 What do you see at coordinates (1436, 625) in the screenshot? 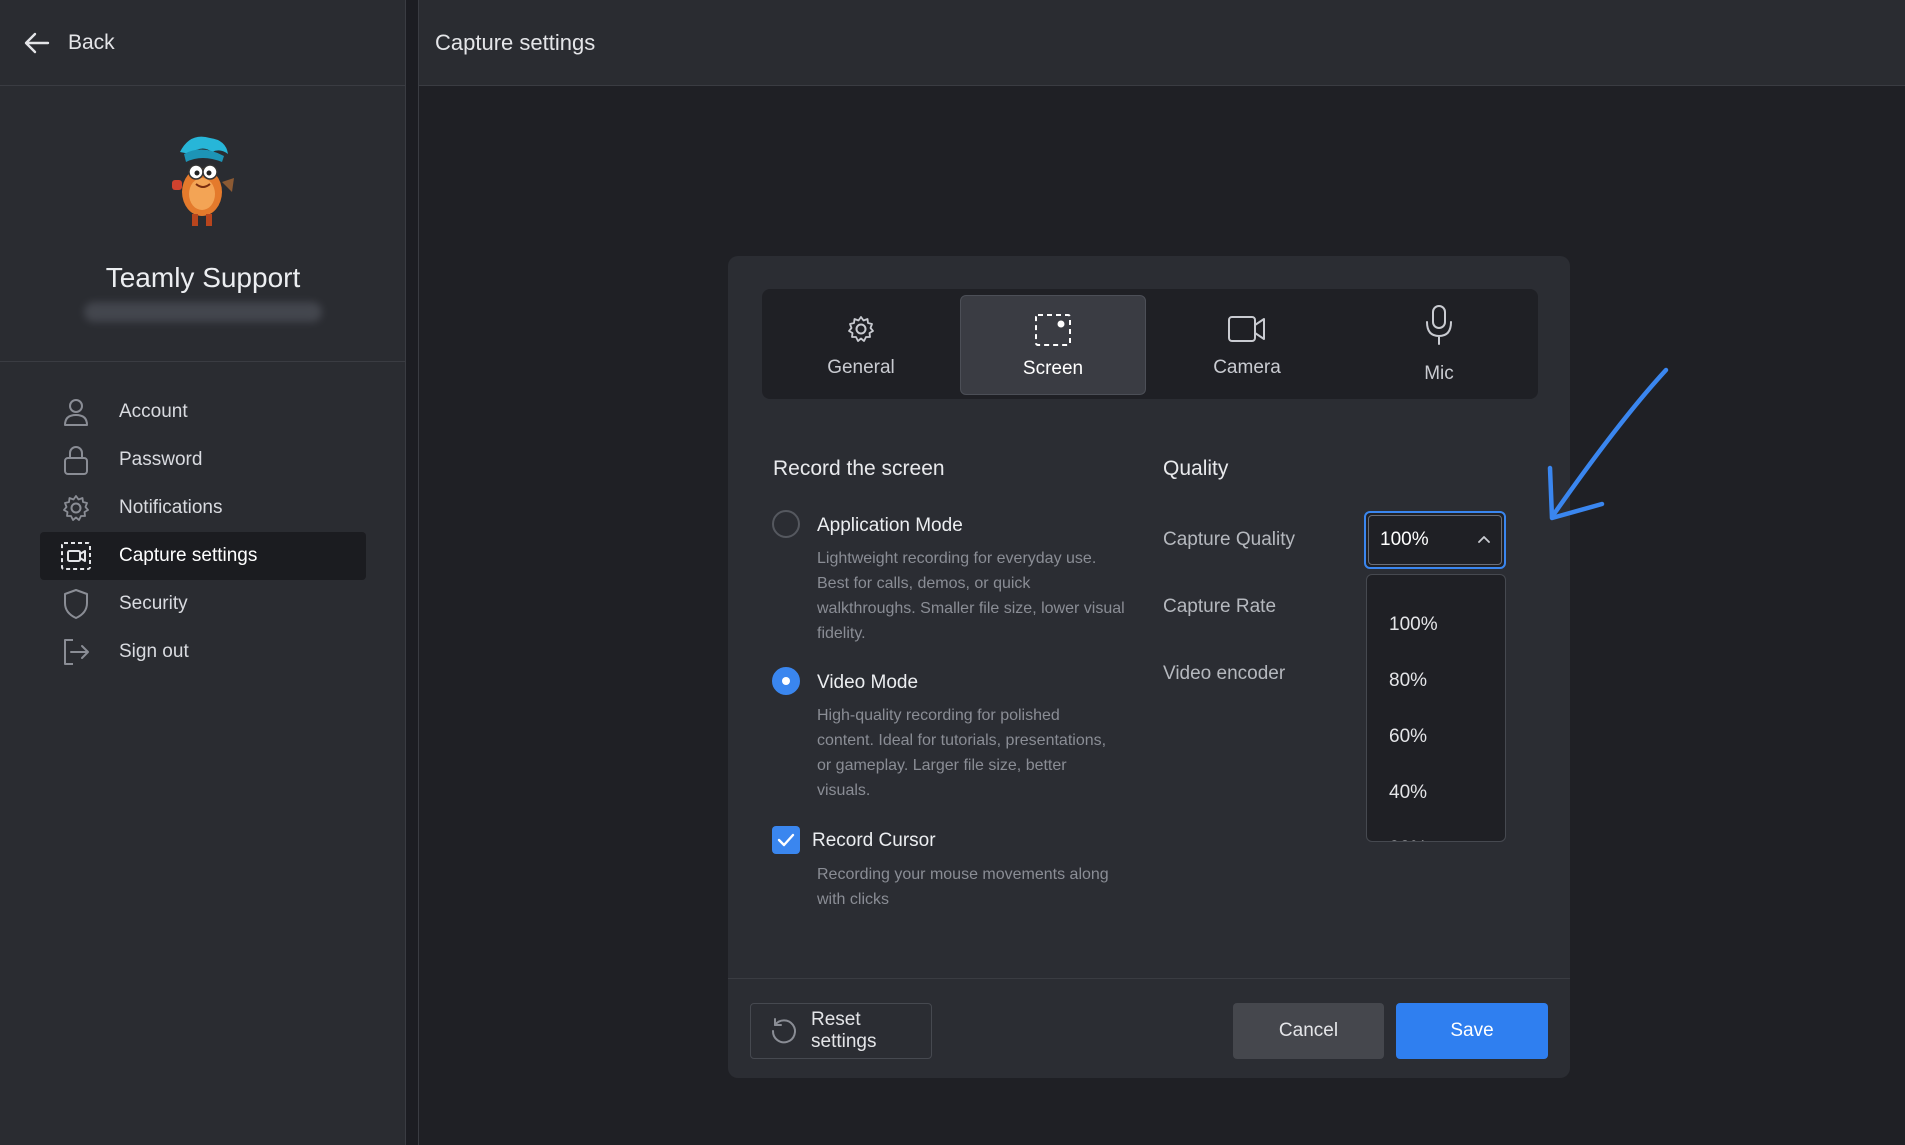
I see `dropdown-option: 100%` at bounding box center [1436, 625].